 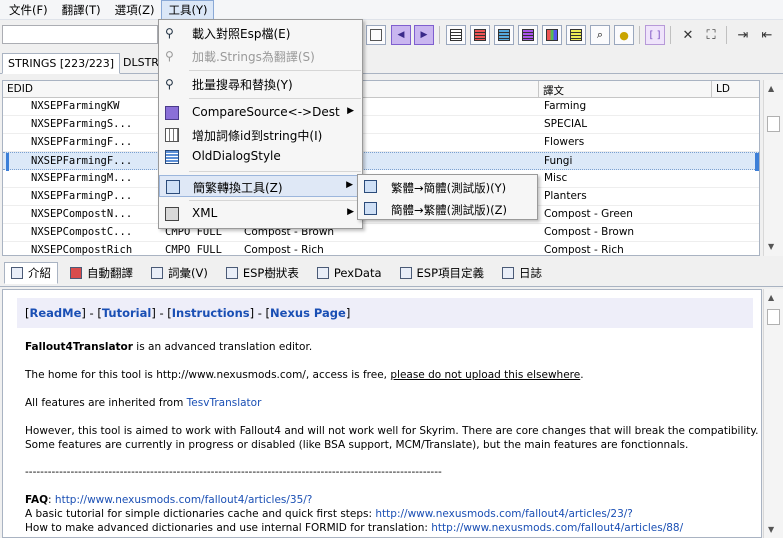 I want to click on tab-strings: STRINGS [223/223], so click(x=61, y=63).